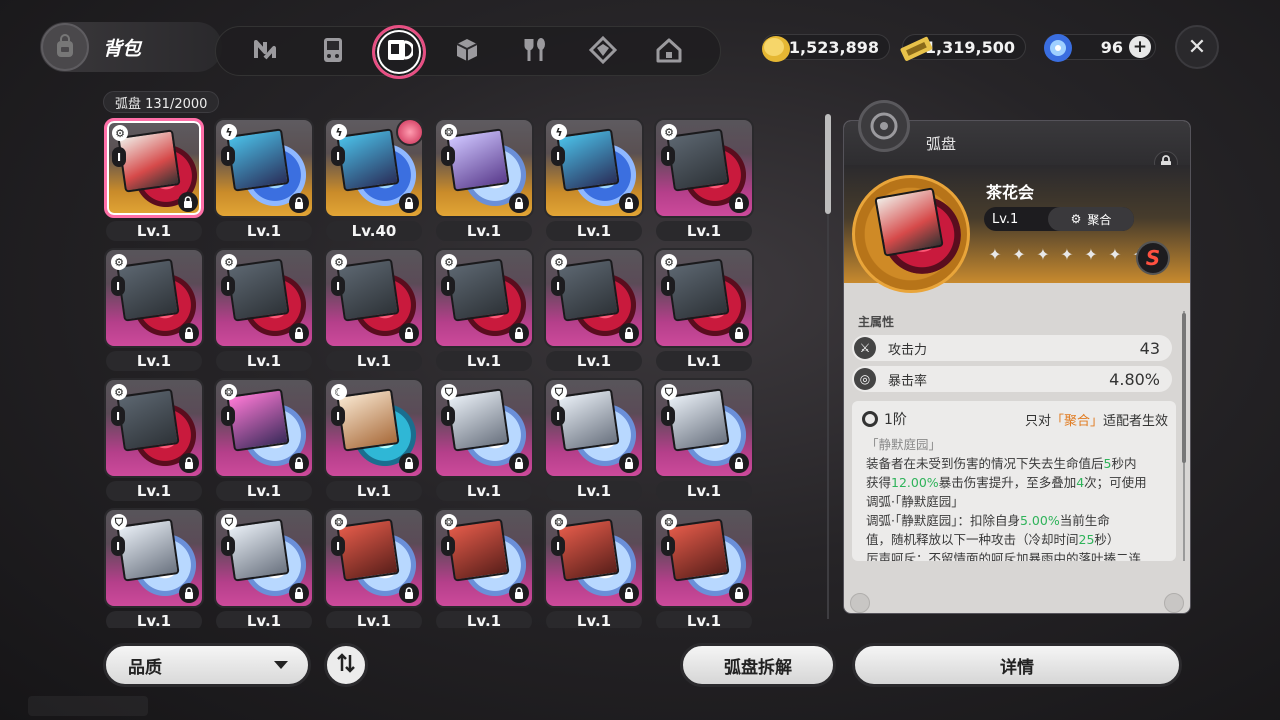  I want to click on ticket-amount: 1,319,500, so click(969, 47).